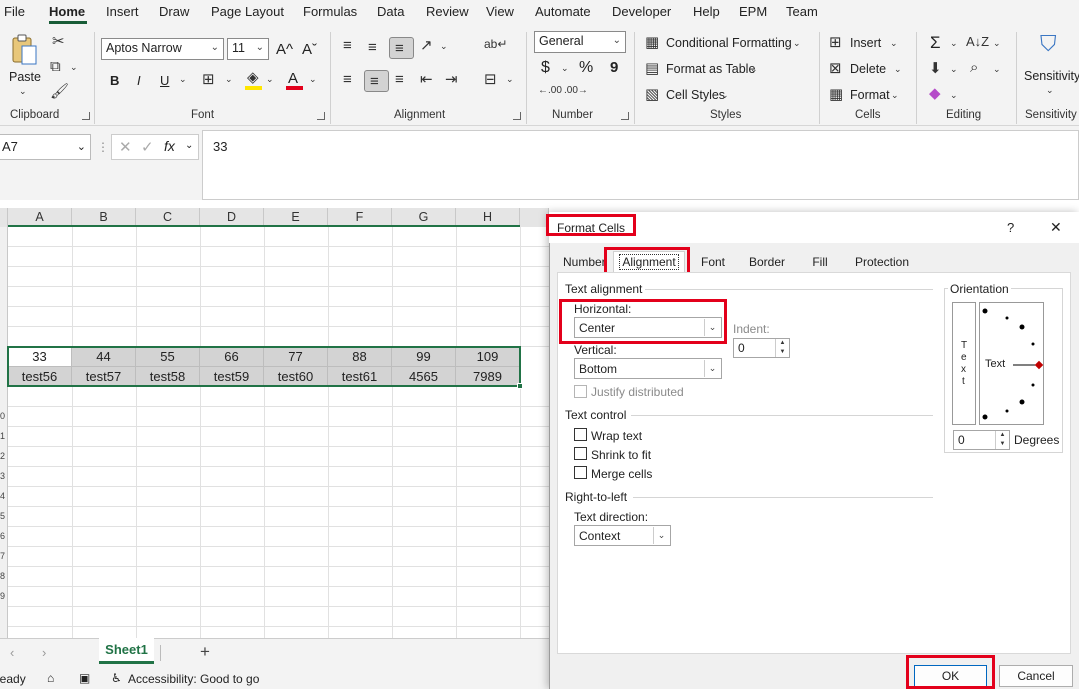 The width and height of the screenshot is (1079, 689). Describe the element at coordinates (2, 476) in the screenshot. I see `row-number: 3` at that location.